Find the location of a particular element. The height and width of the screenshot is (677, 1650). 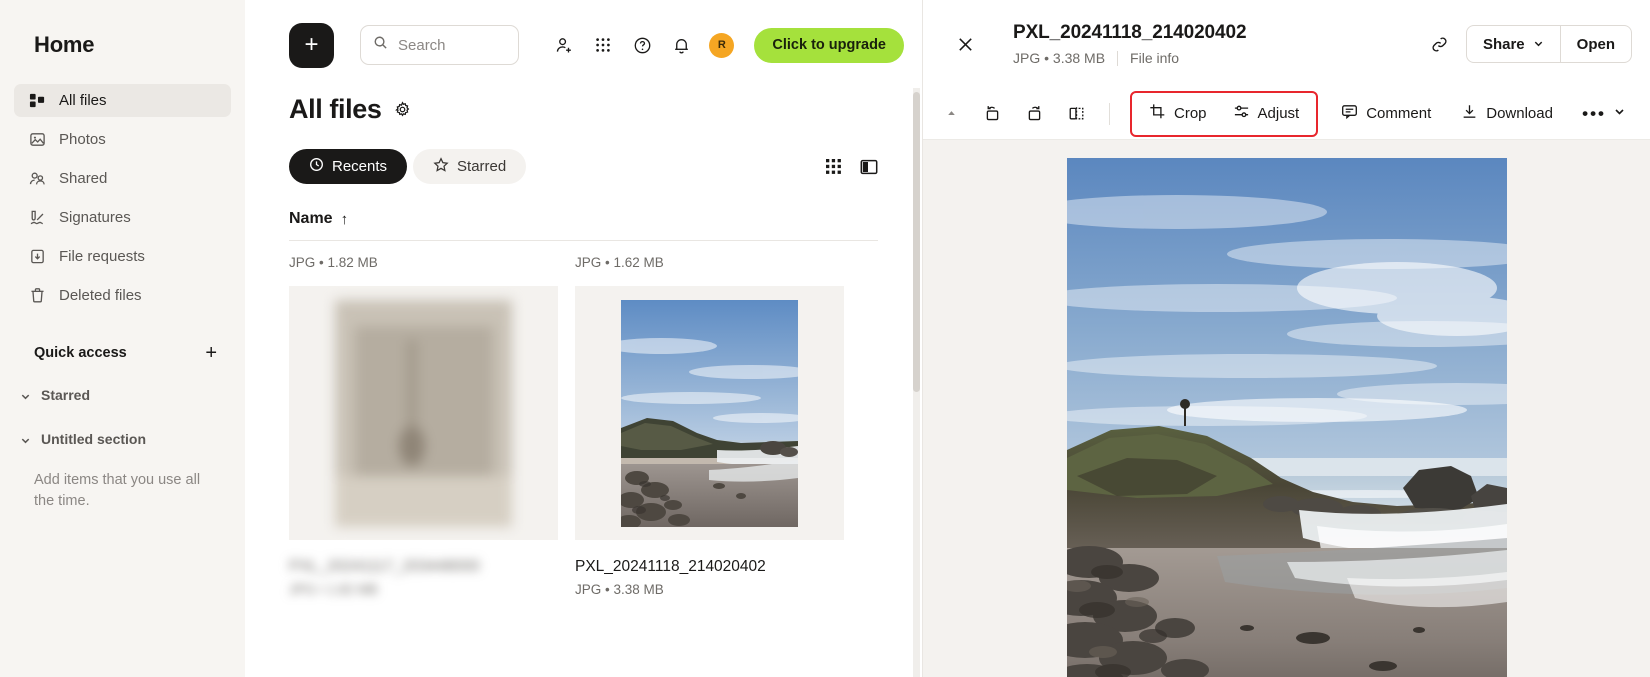

rotate-right-icon is located at coordinates (1034, 114).